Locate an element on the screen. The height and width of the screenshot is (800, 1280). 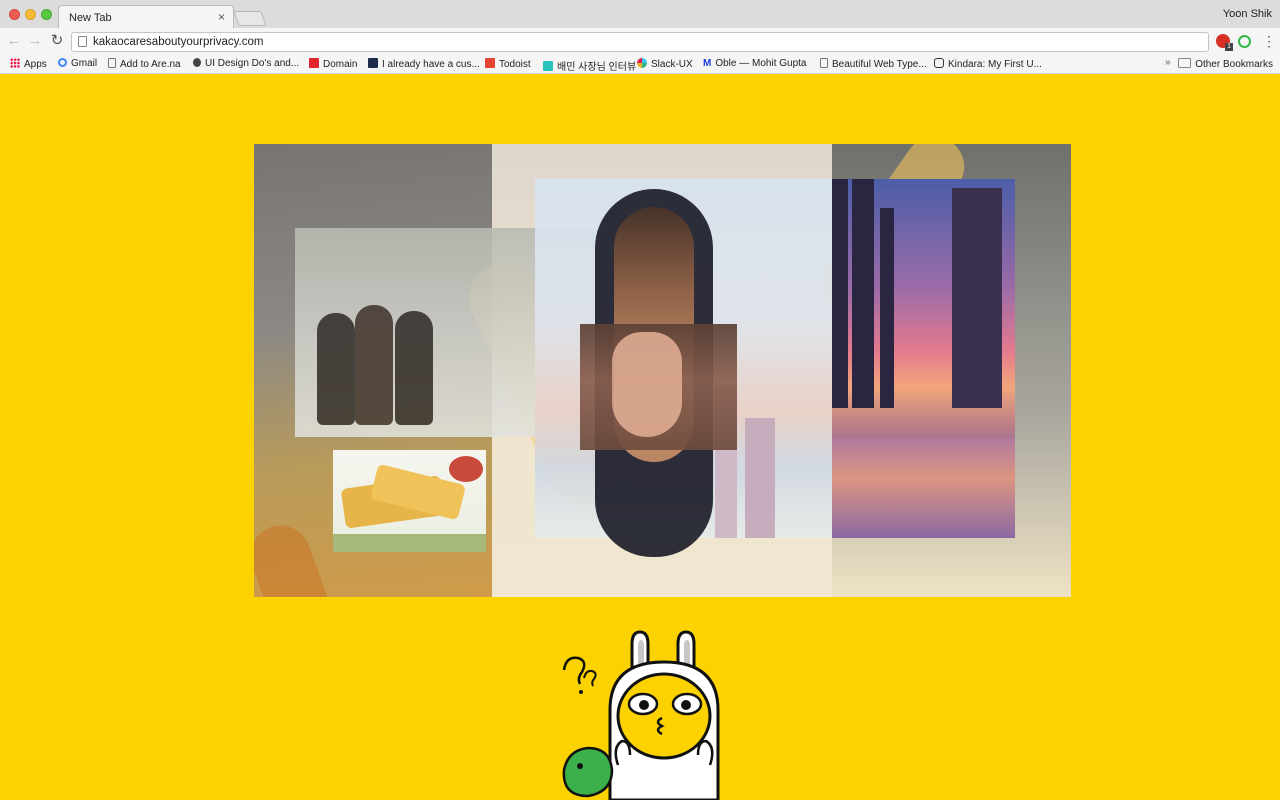
bookmark-todoist: Todoist is located at coordinates (508, 64).